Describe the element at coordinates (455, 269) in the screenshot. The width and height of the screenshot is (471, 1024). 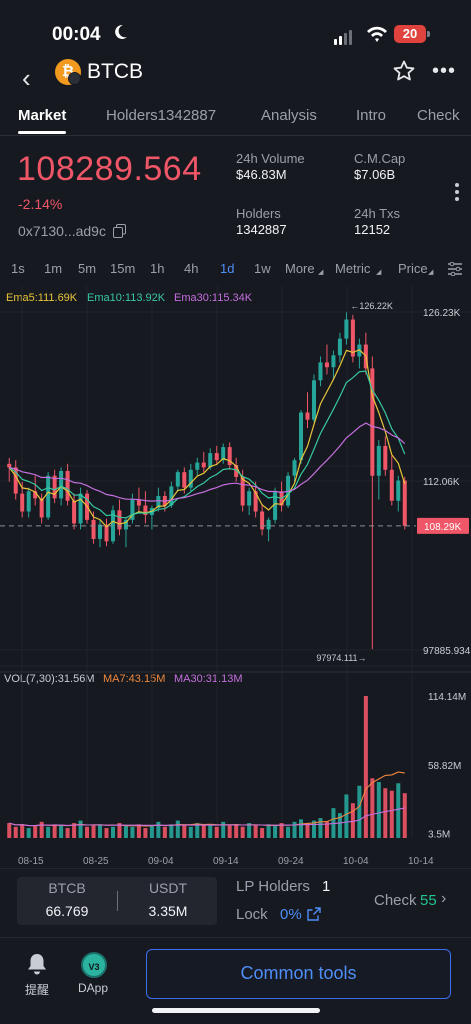
I see `chart-settings-icon` at that location.